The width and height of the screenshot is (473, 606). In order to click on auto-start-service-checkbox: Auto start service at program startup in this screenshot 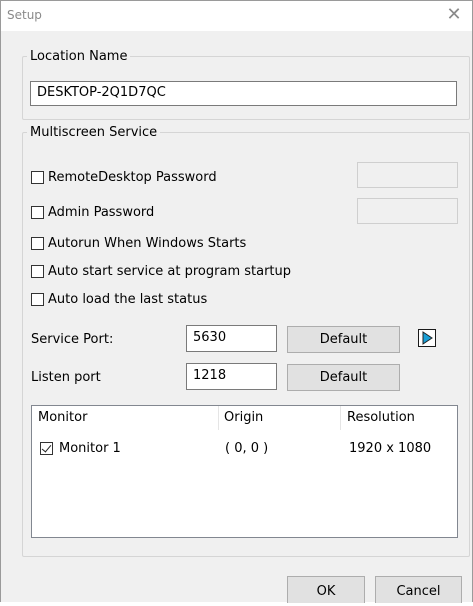, I will do `click(161, 271)`.